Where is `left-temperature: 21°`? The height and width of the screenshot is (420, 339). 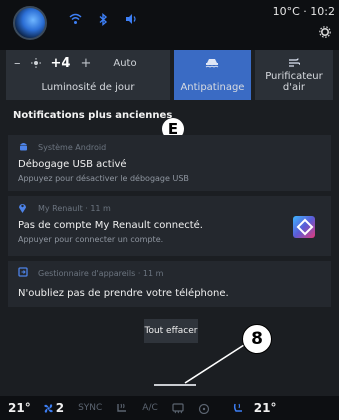
left-temperature: 21° is located at coordinates (19, 408).